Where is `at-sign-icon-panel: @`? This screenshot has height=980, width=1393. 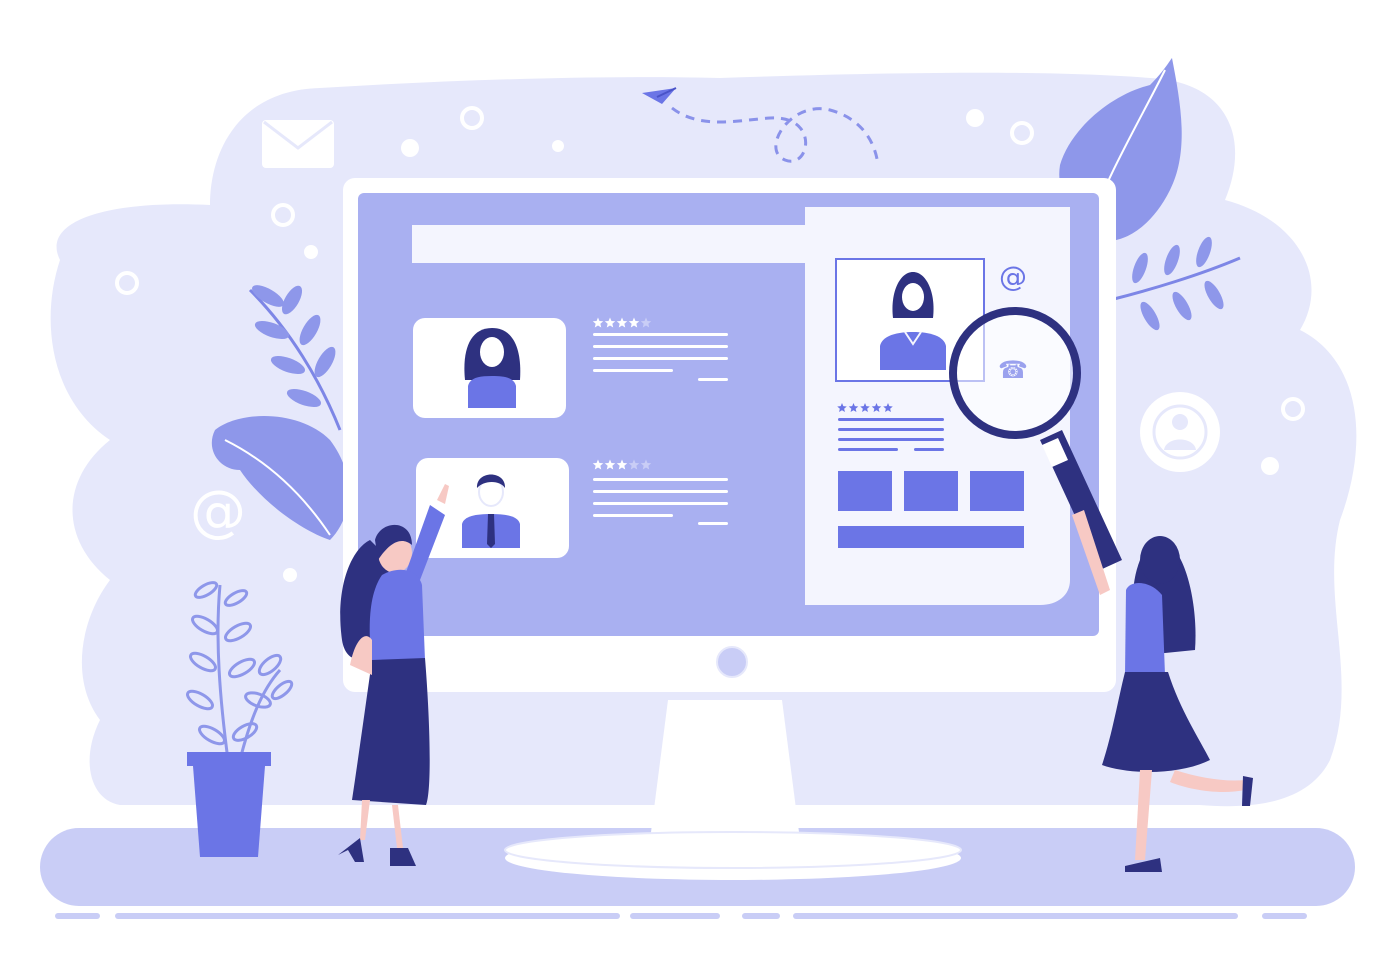 at-sign-icon-panel: @ is located at coordinates (1013, 276).